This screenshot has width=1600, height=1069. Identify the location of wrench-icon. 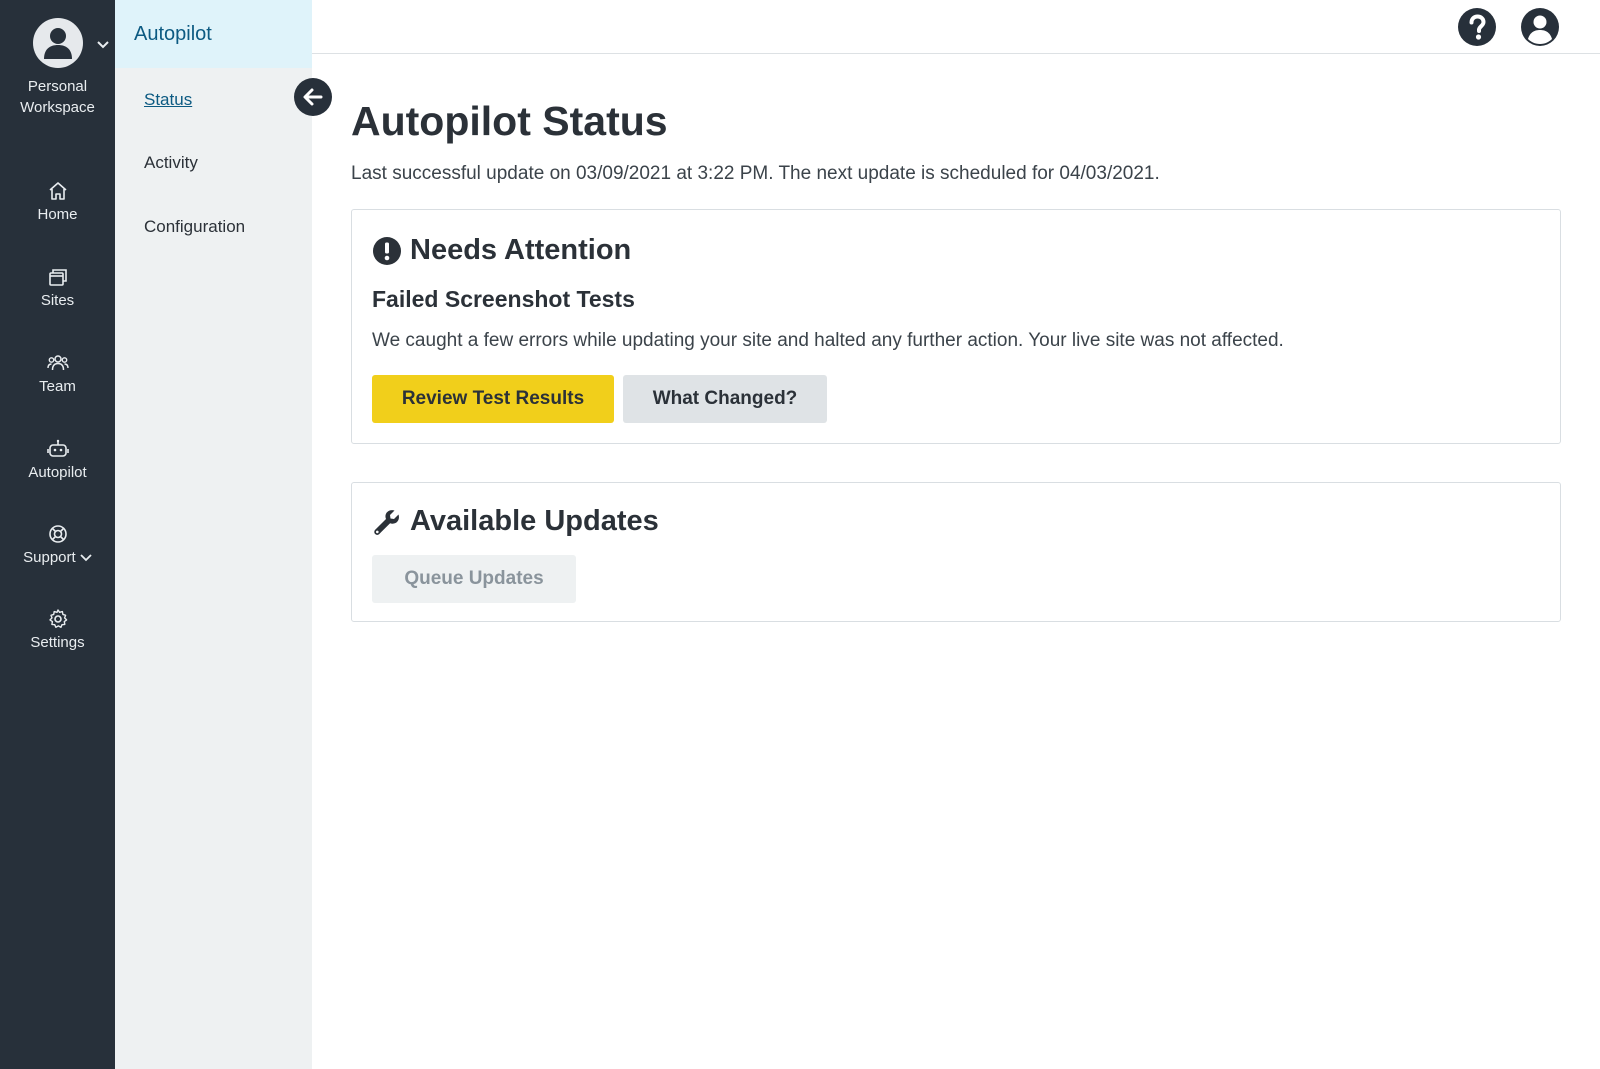
(386, 522).